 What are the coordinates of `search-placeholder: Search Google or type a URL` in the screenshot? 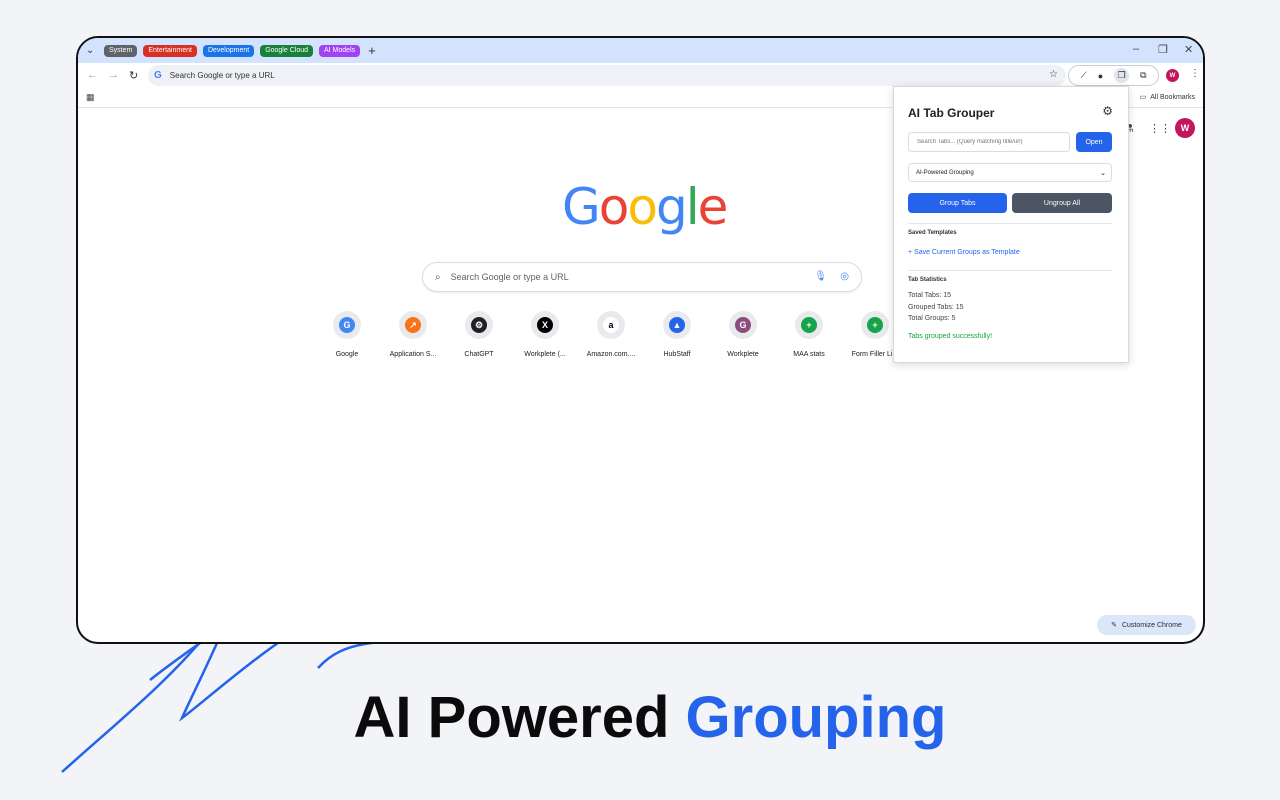 It's located at (509, 277).